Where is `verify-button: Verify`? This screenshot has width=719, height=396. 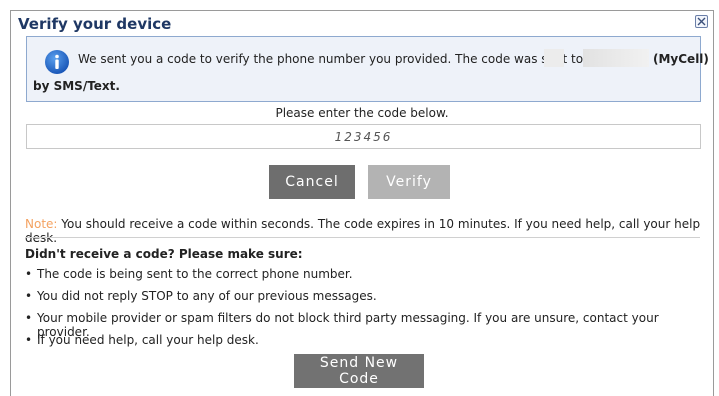 verify-button: Verify is located at coordinates (409, 182).